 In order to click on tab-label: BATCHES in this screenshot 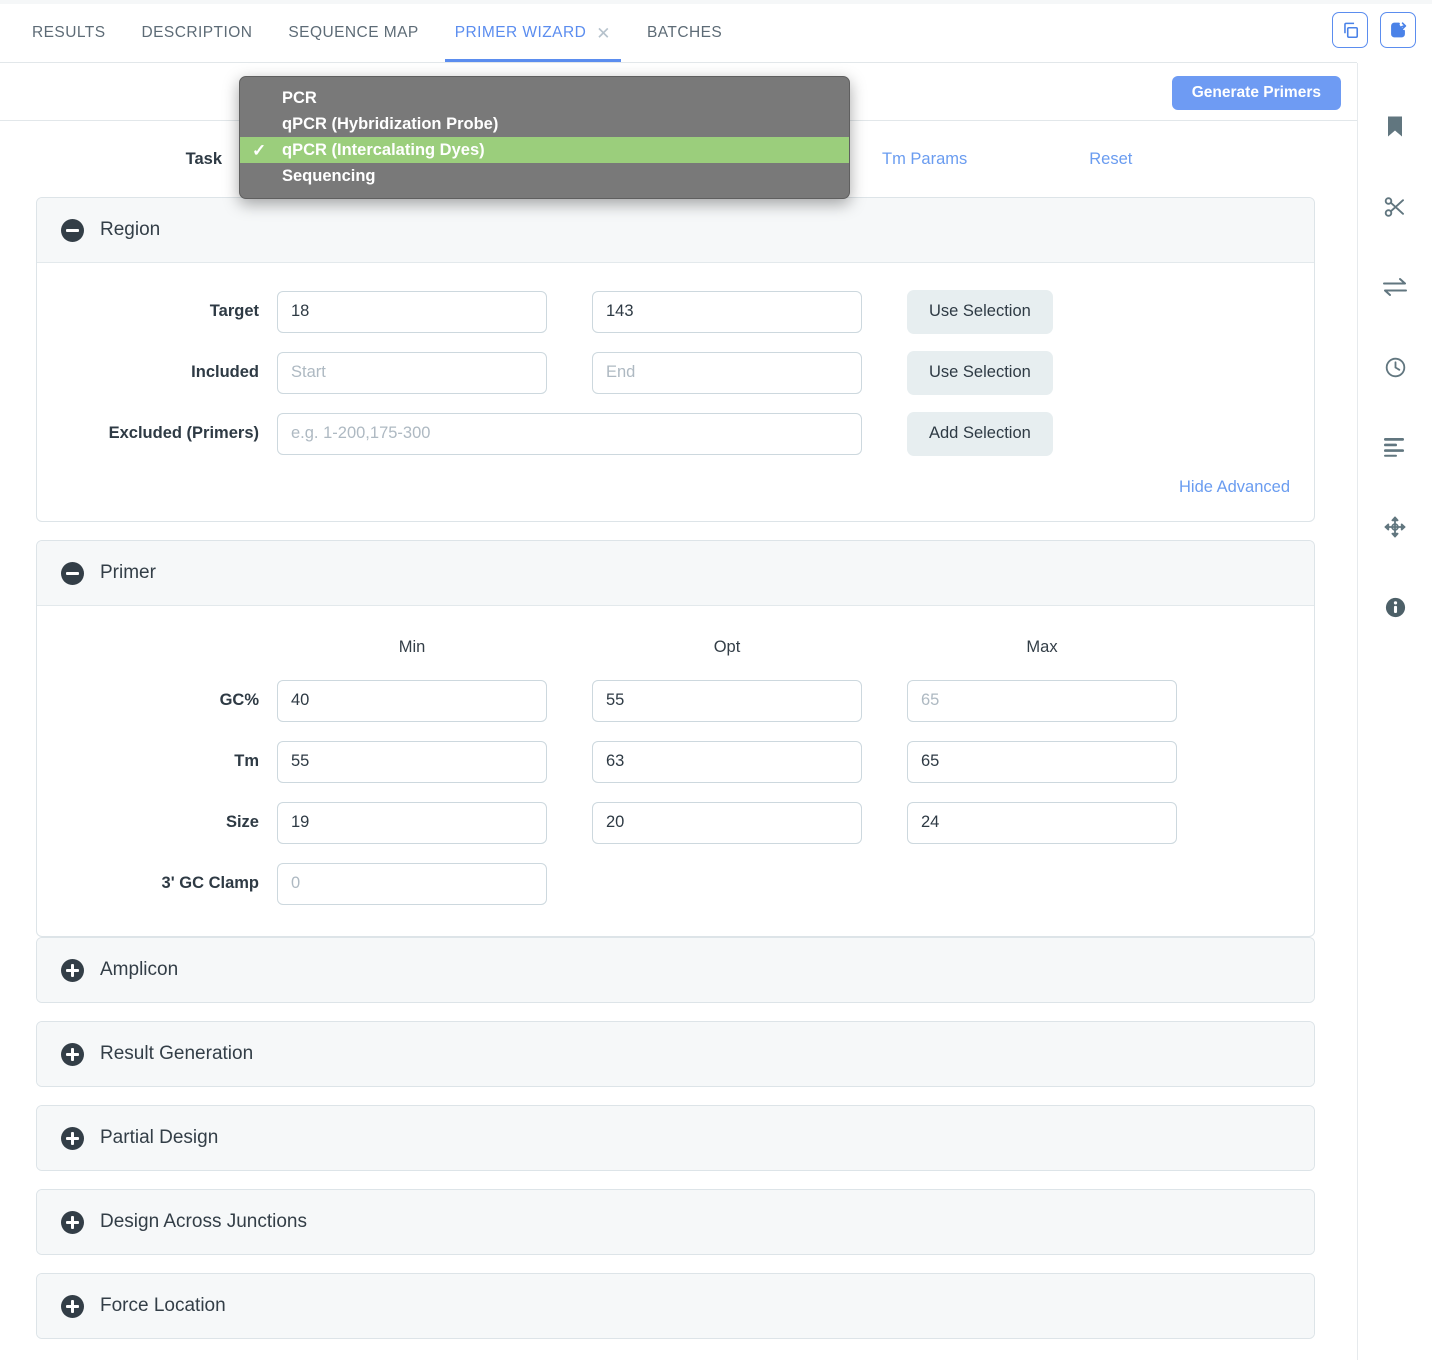, I will do `click(684, 32)`.